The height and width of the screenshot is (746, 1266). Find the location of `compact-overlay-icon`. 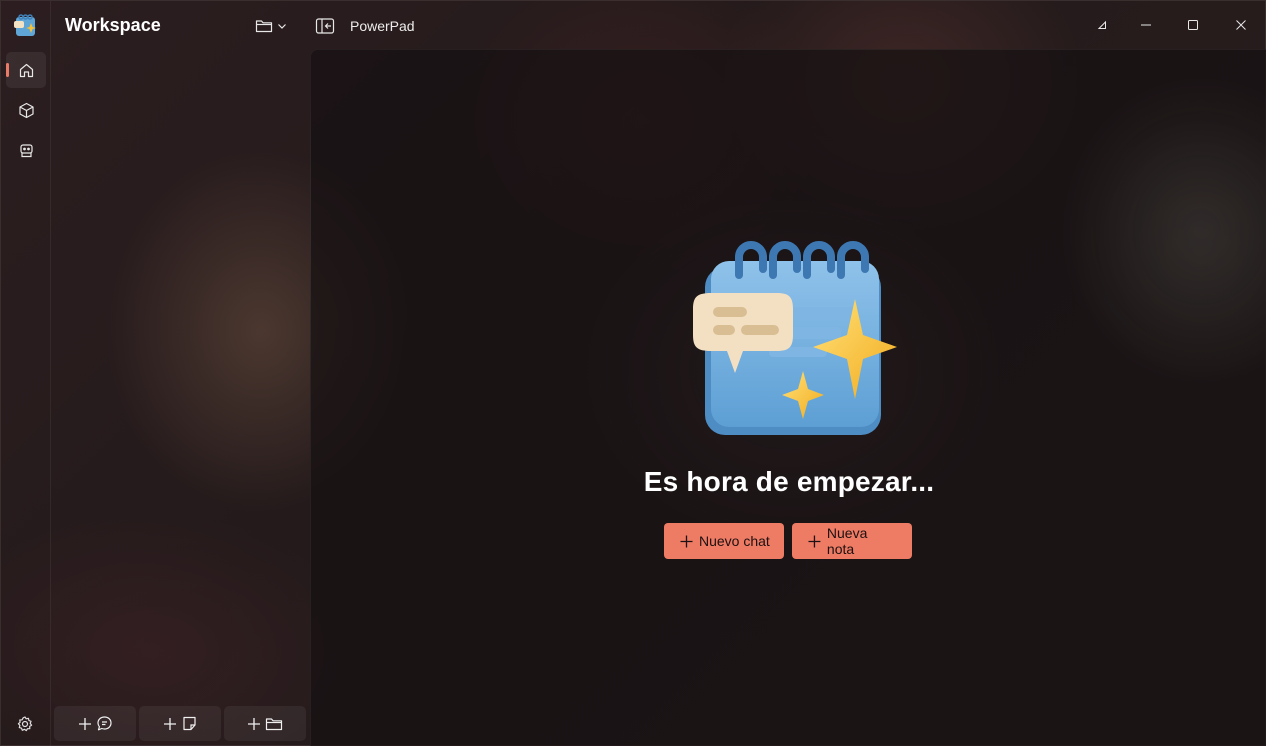

compact-overlay-icon is located at coordinates (1101, 24).